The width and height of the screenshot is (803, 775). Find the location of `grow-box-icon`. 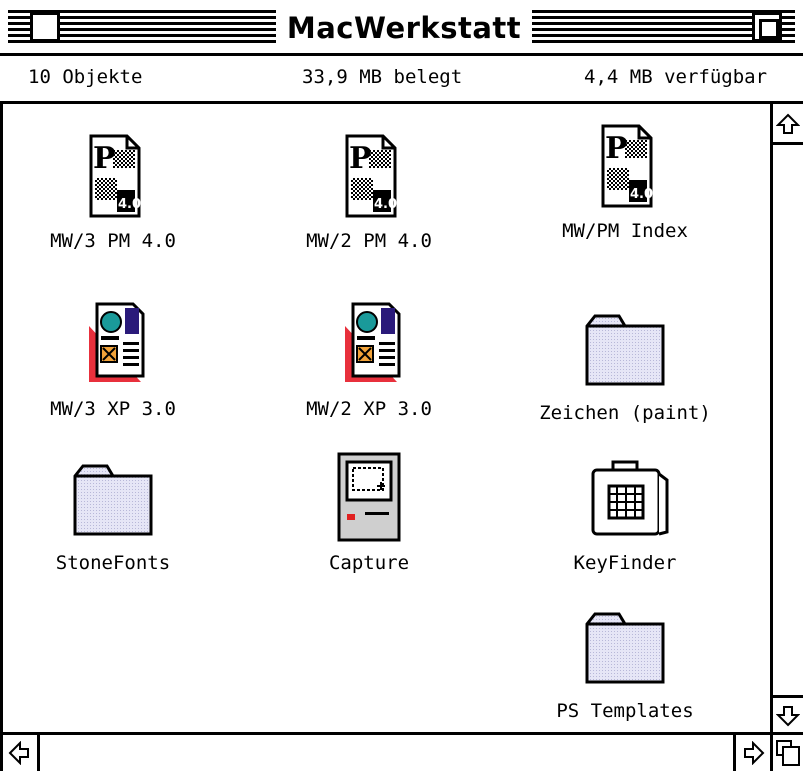

grow-box-icon is located at coordinates (788, 753).